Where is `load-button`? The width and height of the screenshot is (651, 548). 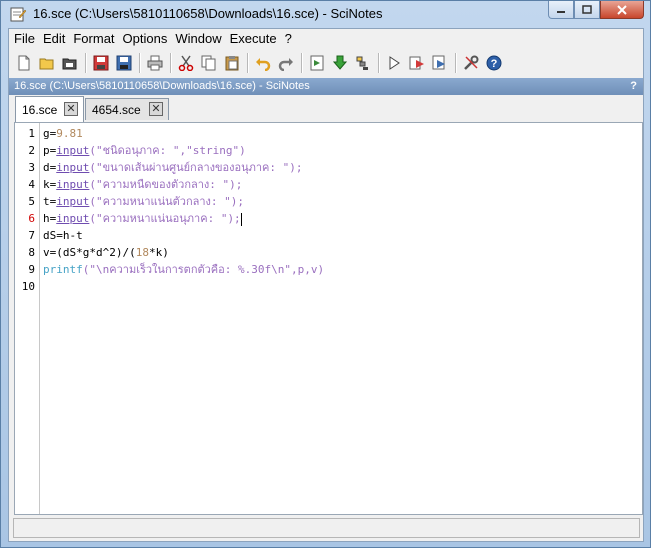
load-button is located at coordinates (340, 63).